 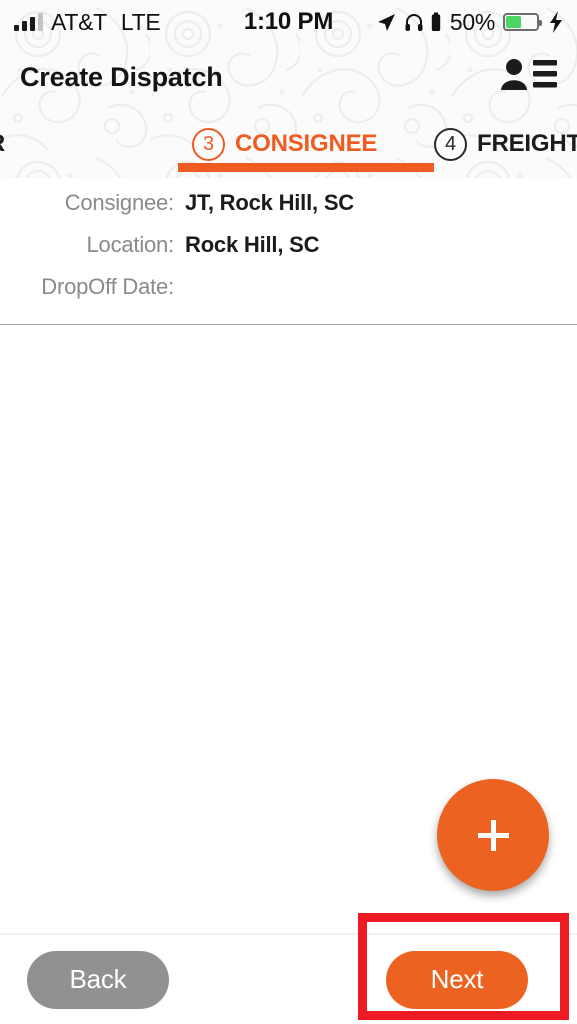 I want to click on plus-icon-bar, so click(x=493, y=835).